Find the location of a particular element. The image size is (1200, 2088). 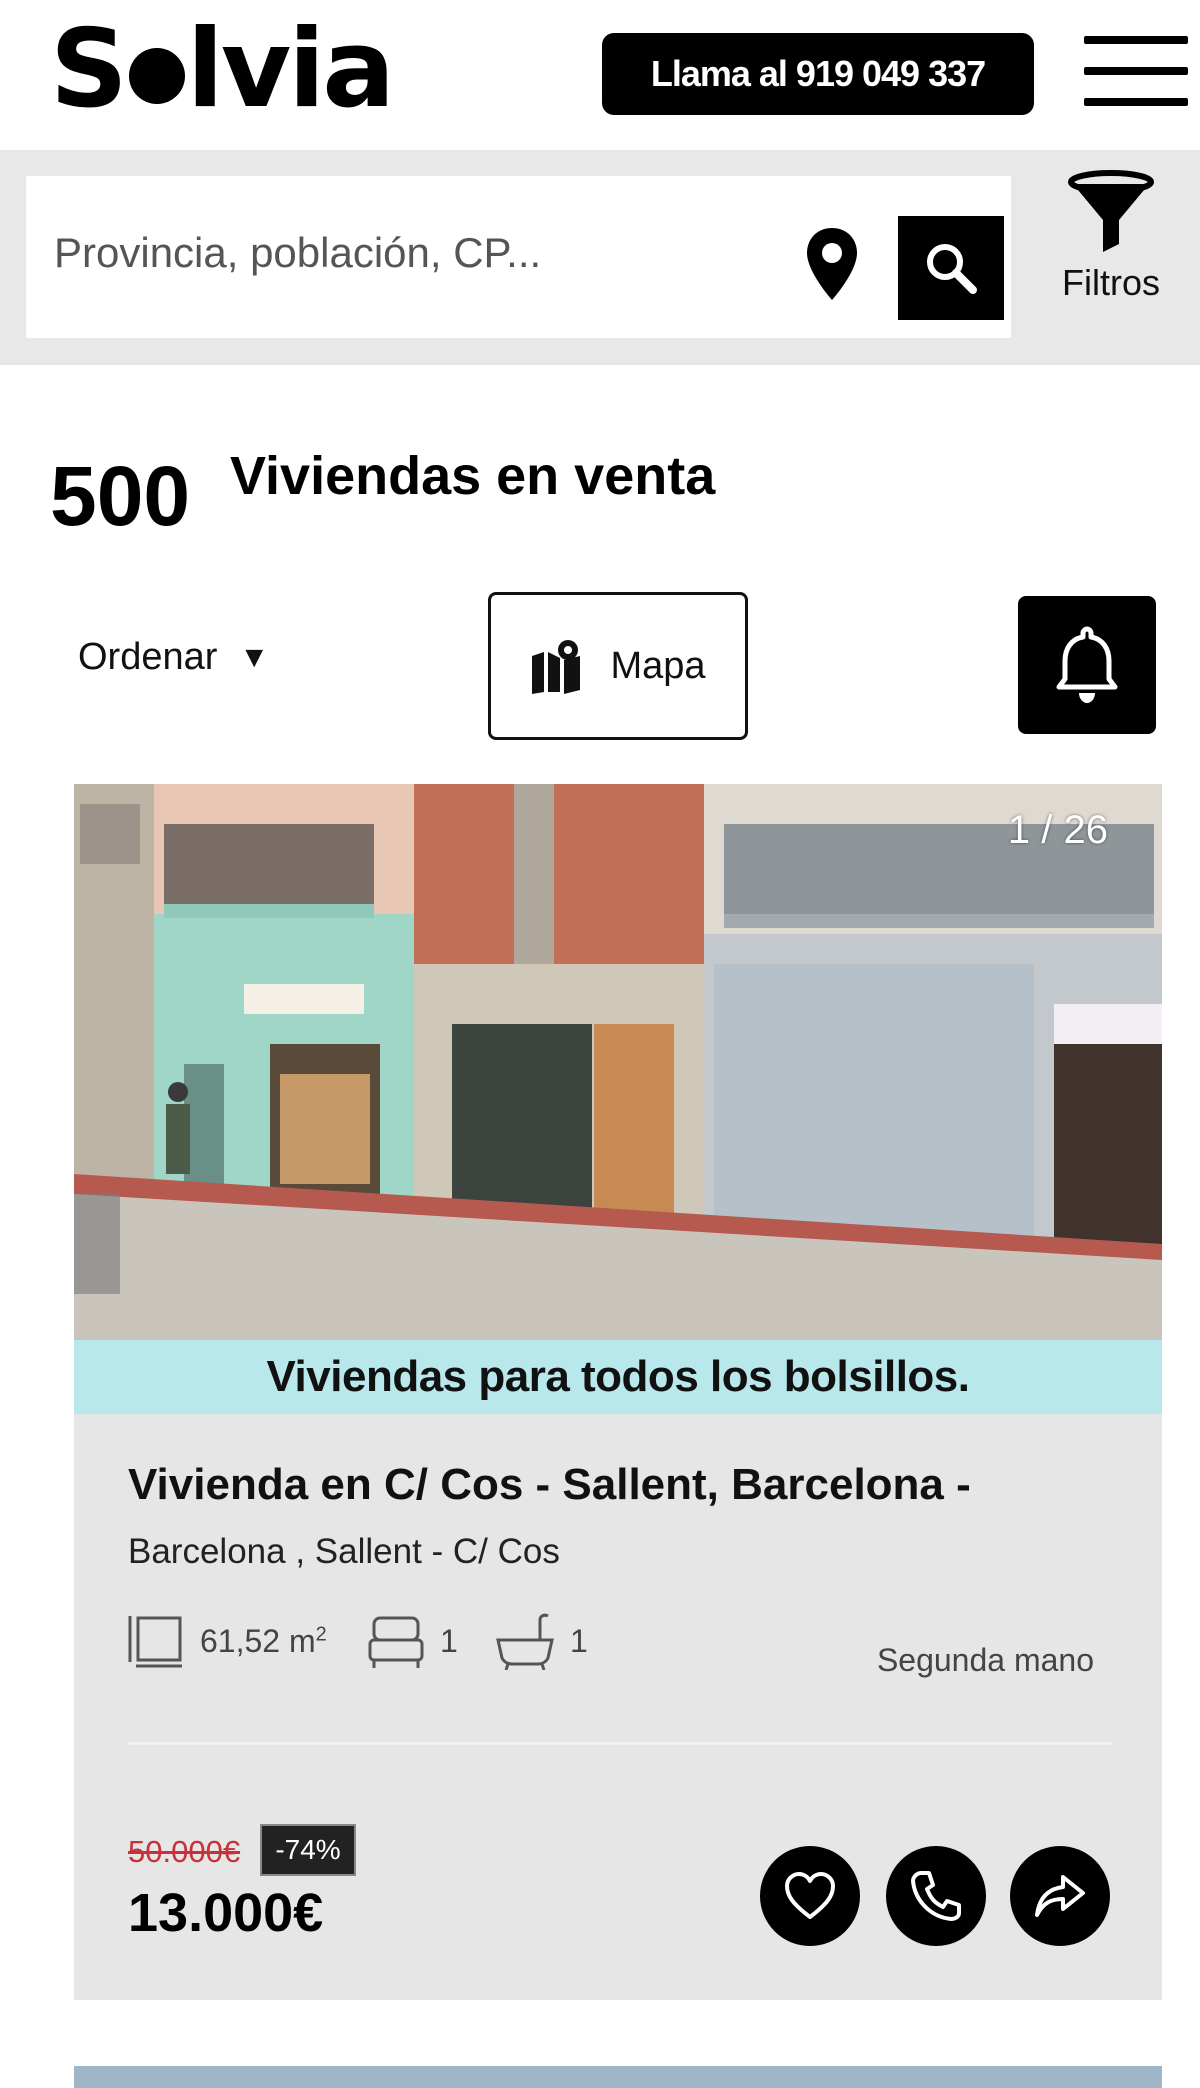

area-icon is located at coordinates (155, 1642).